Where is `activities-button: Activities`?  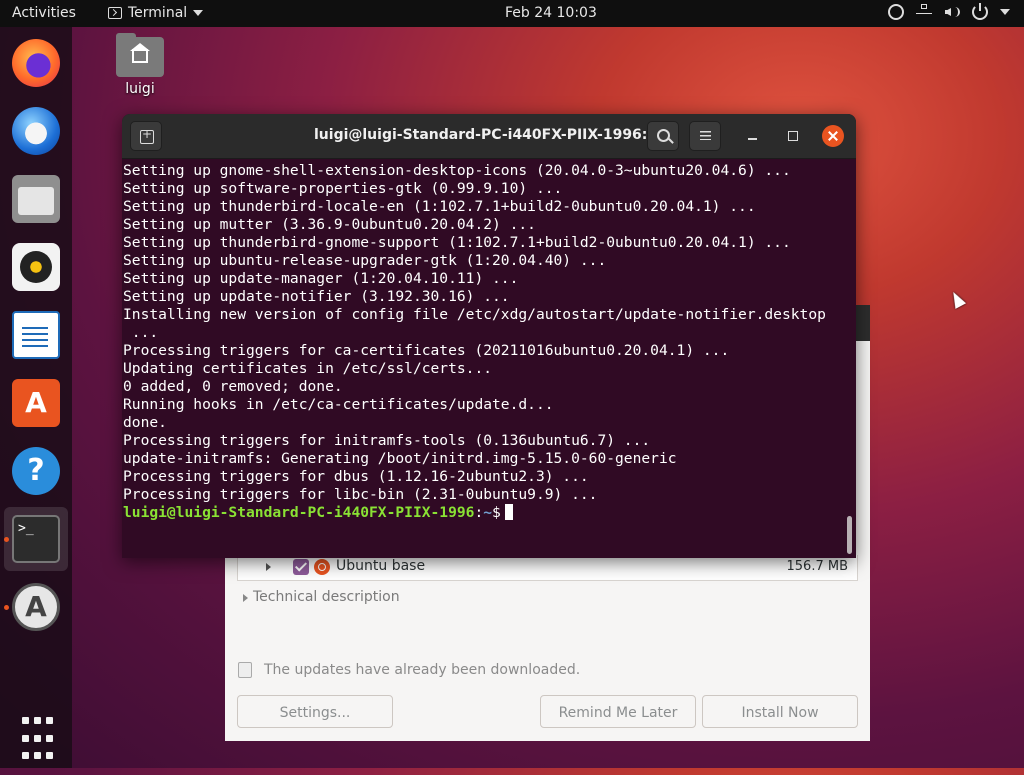
activities-button: Activities is located at coordinates (44, 13).